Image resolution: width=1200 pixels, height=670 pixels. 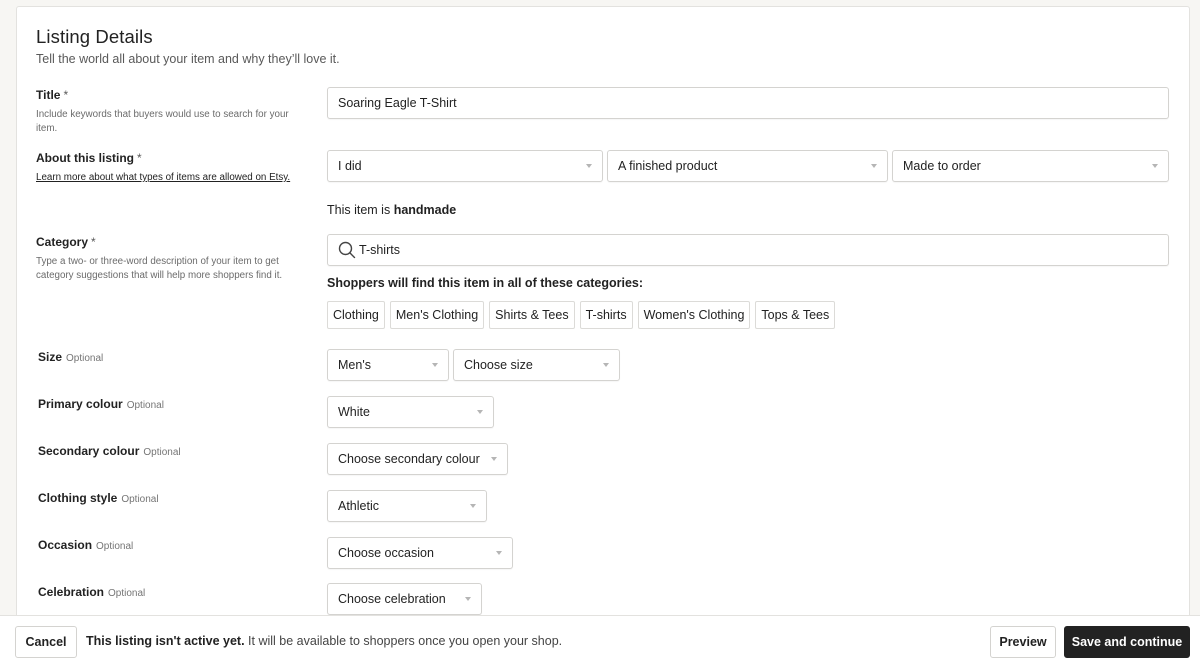 What do you see at coordinates (358, 506) in the screenshot?
I see `clothing-style-value: Athletic` at bounding box center [358, 506].